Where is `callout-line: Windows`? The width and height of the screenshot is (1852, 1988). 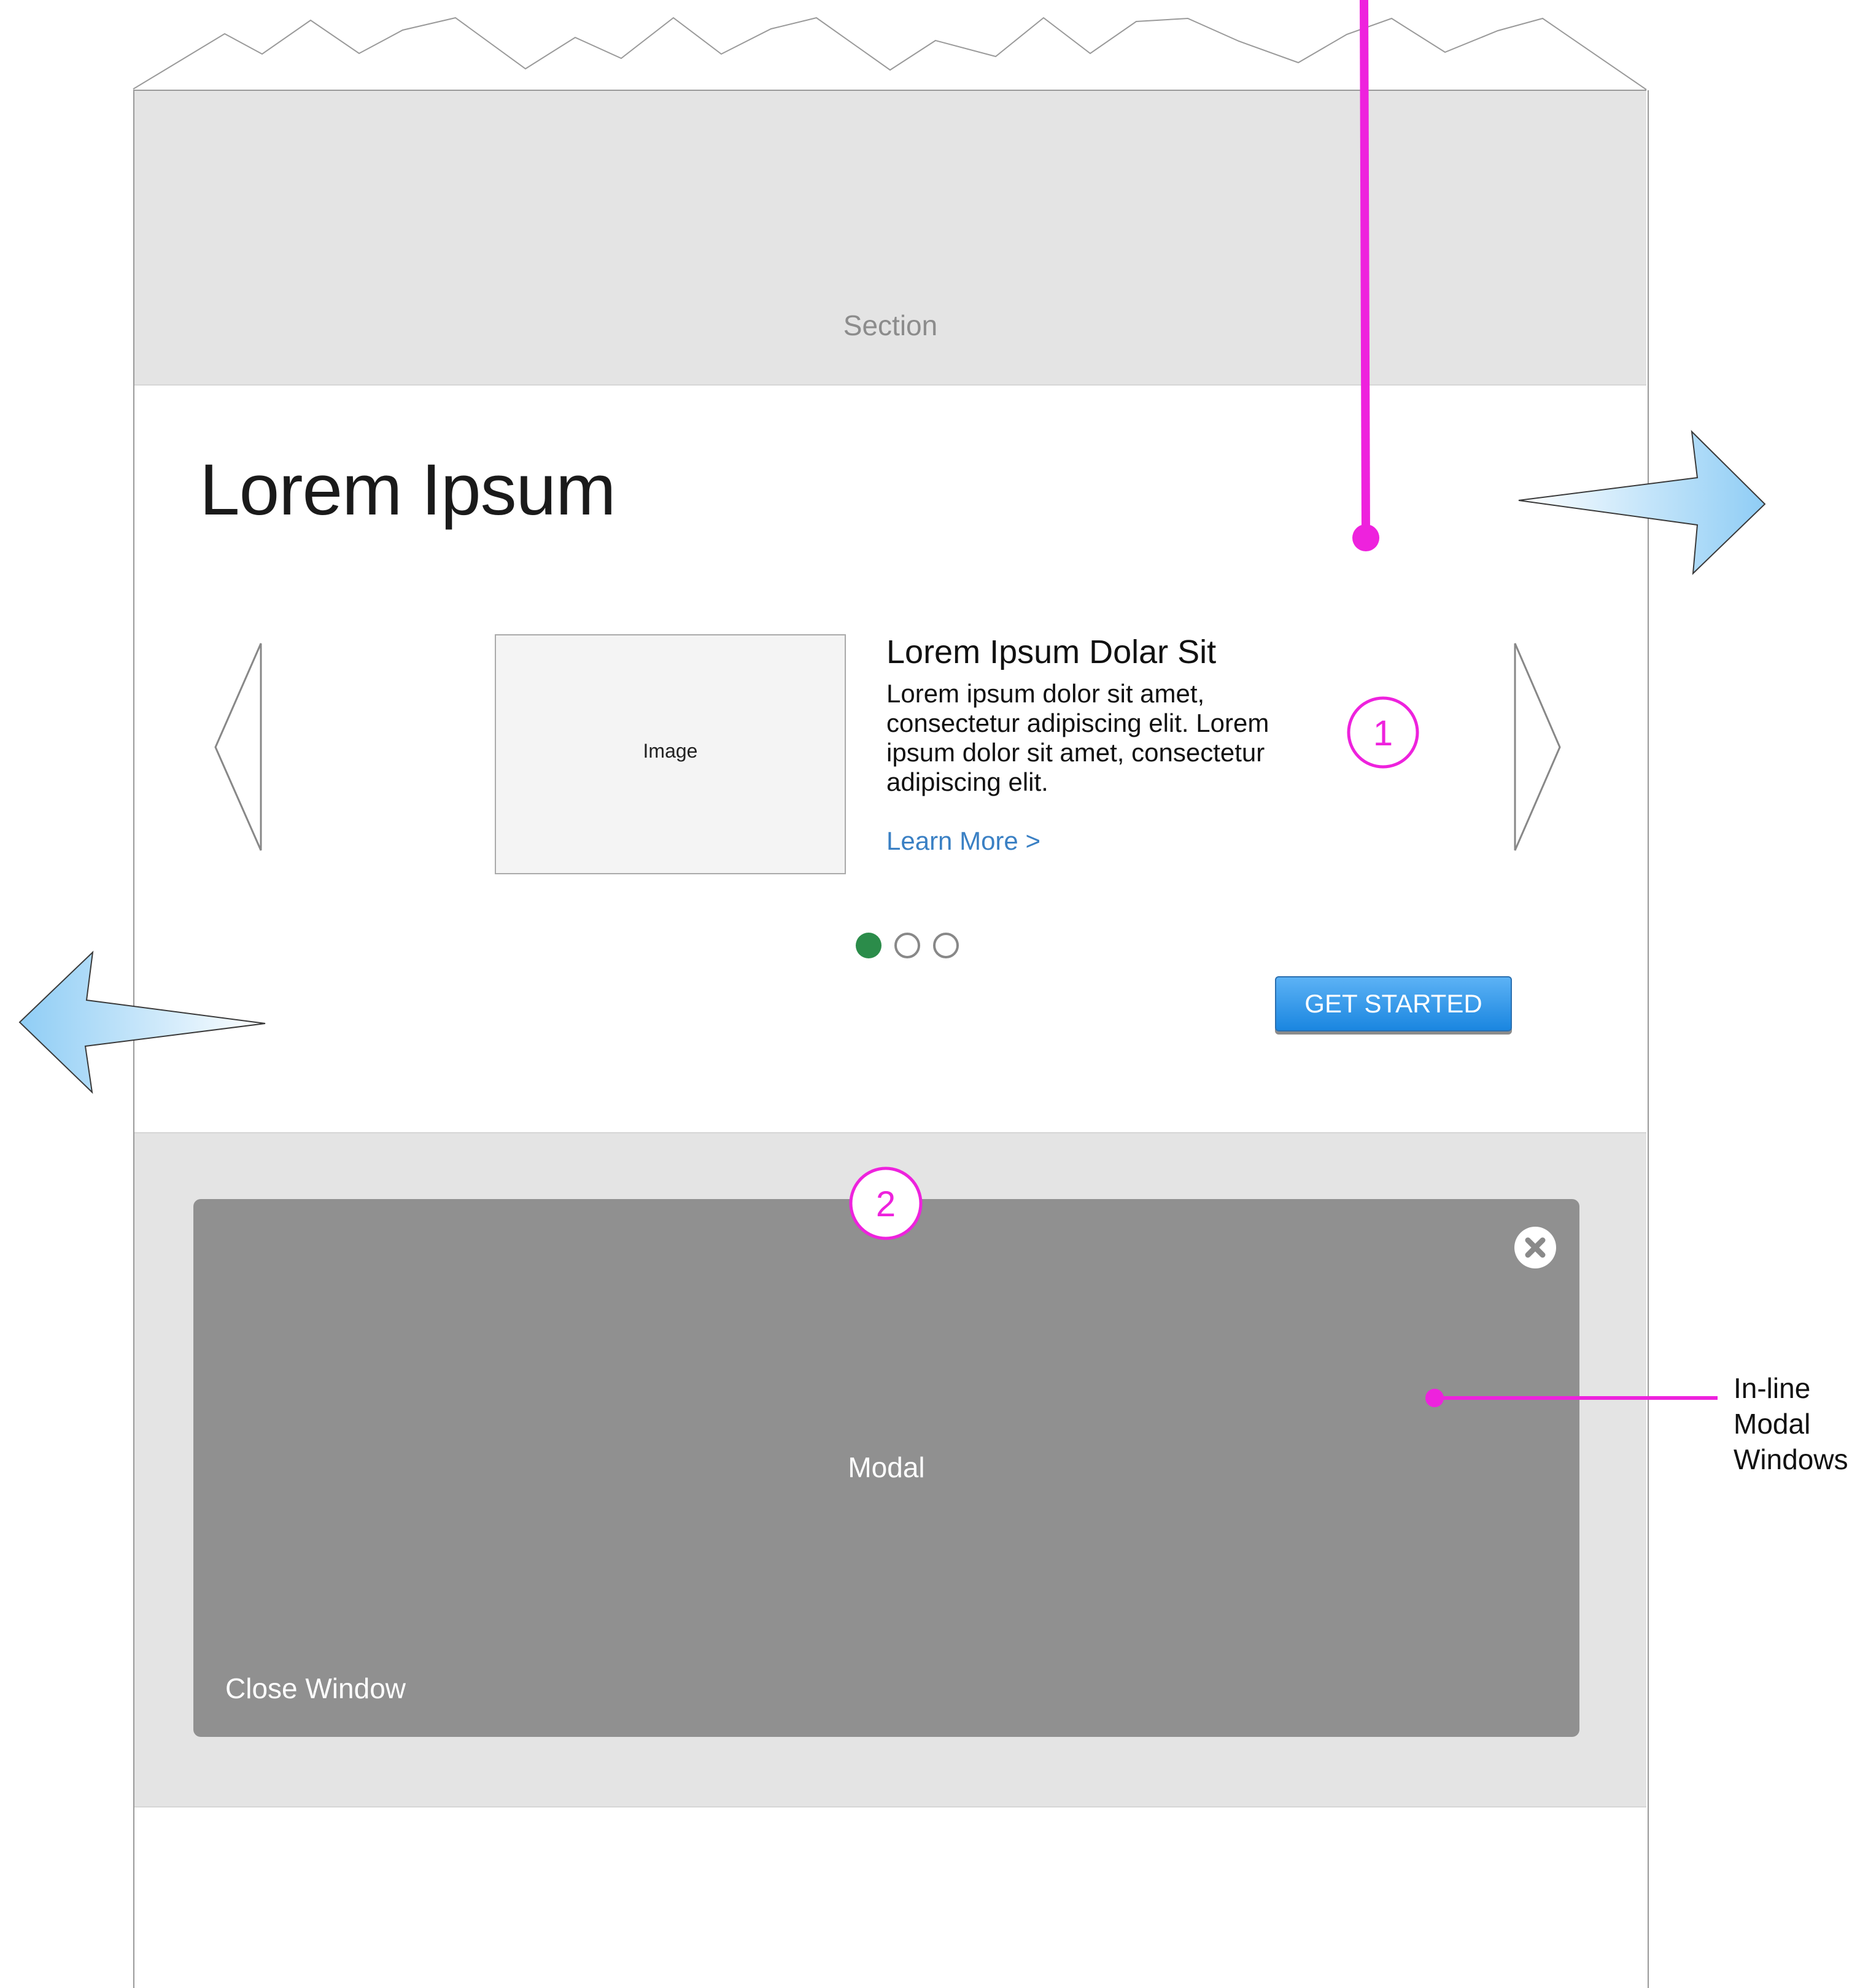
callout-line: Windows is located at coordinates (1791, 1459).